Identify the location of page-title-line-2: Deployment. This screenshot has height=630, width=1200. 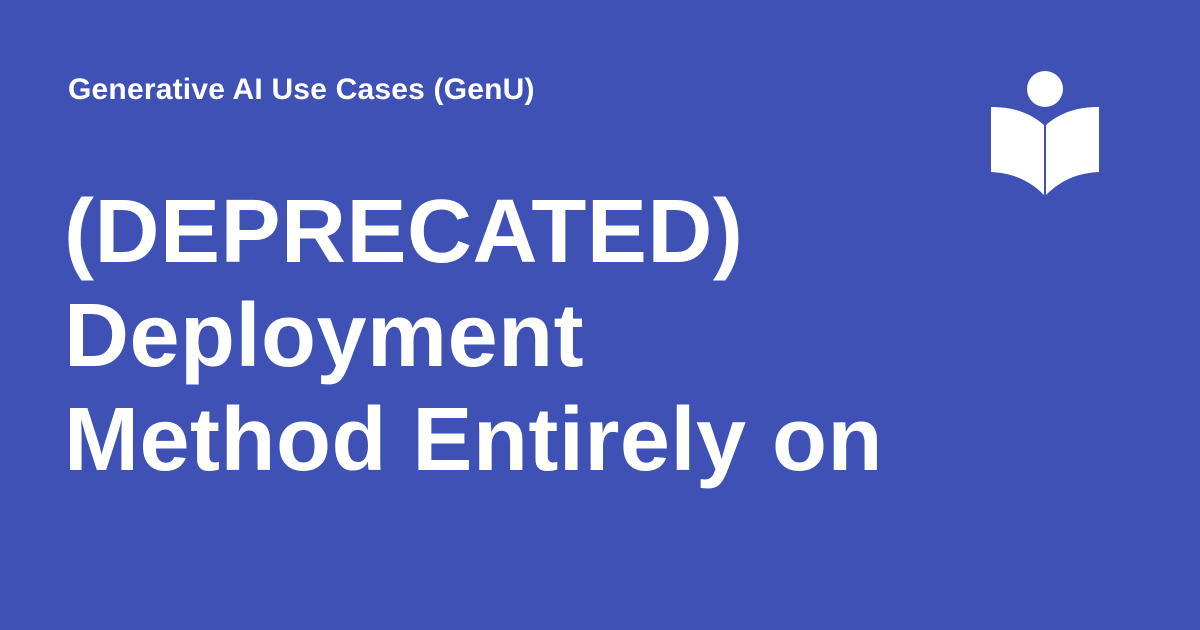
(324, 336).